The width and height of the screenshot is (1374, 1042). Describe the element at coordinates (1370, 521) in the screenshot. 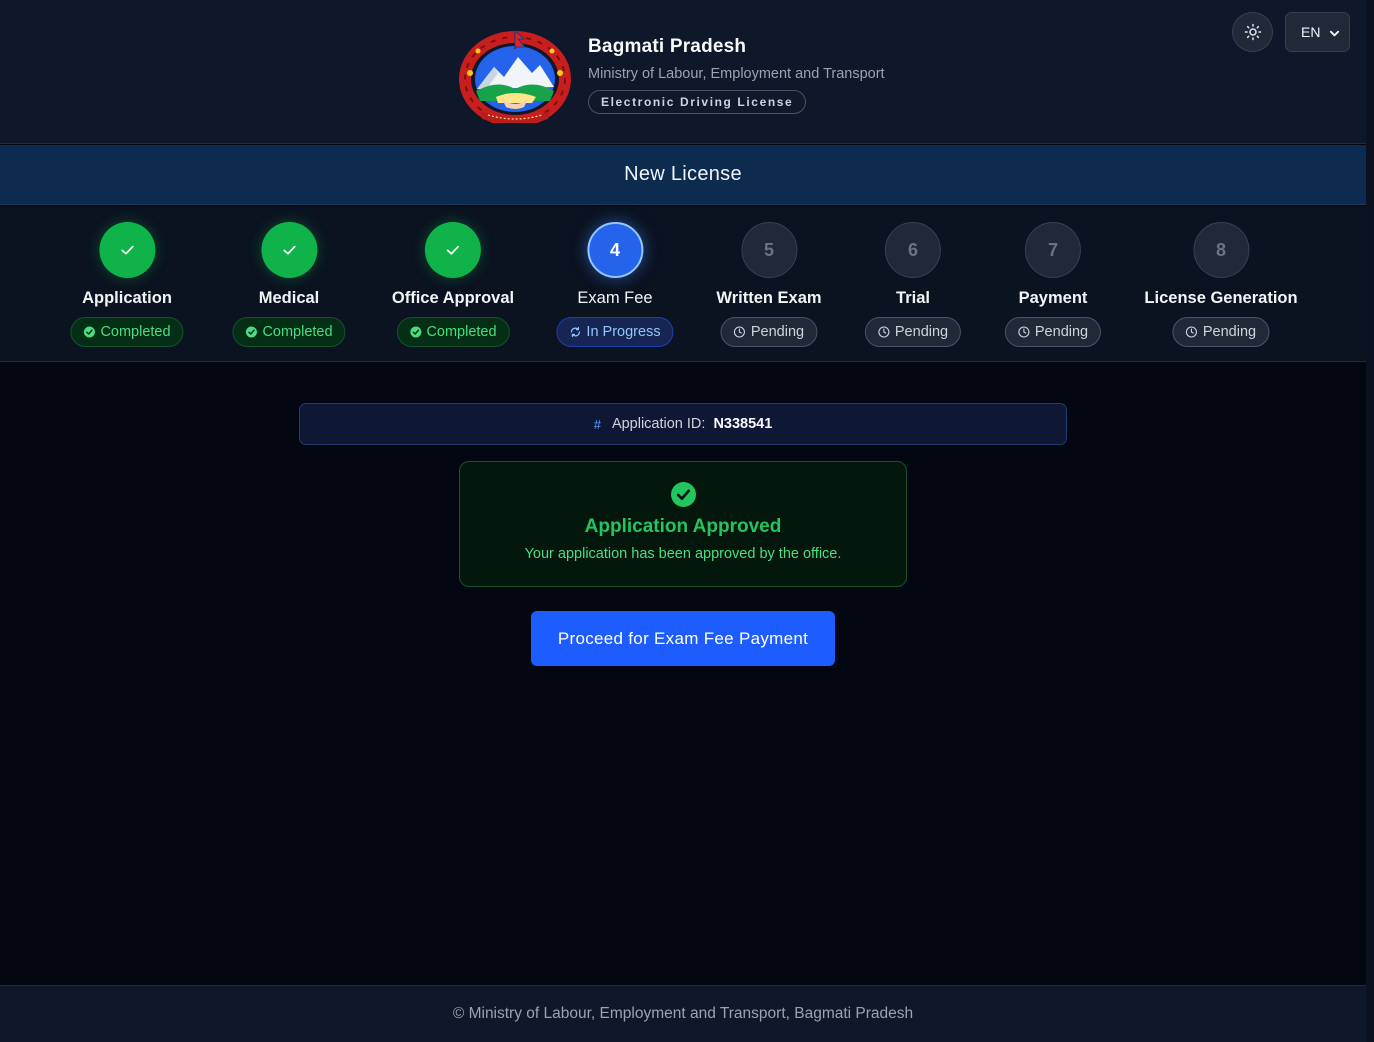

I see `scrollbar` at that location.